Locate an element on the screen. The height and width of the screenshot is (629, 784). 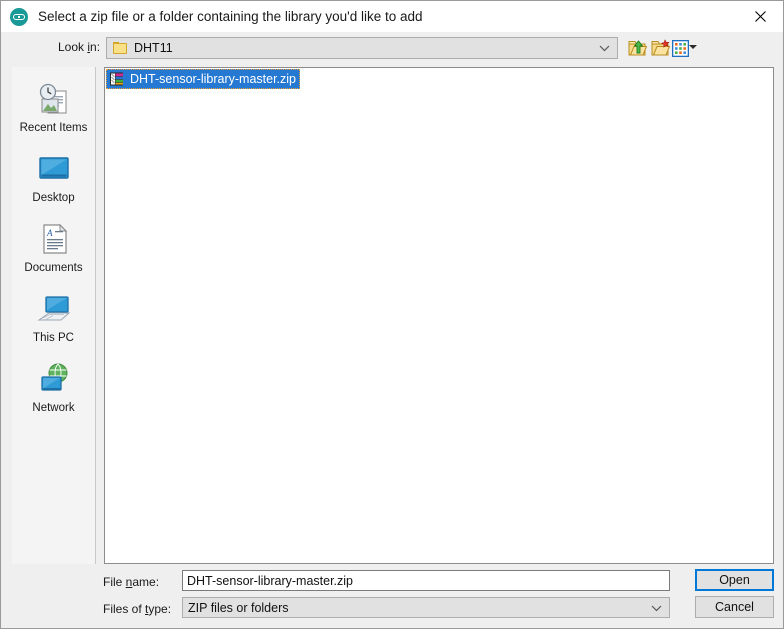
view-list-icon is located at coordinates (680, 48).